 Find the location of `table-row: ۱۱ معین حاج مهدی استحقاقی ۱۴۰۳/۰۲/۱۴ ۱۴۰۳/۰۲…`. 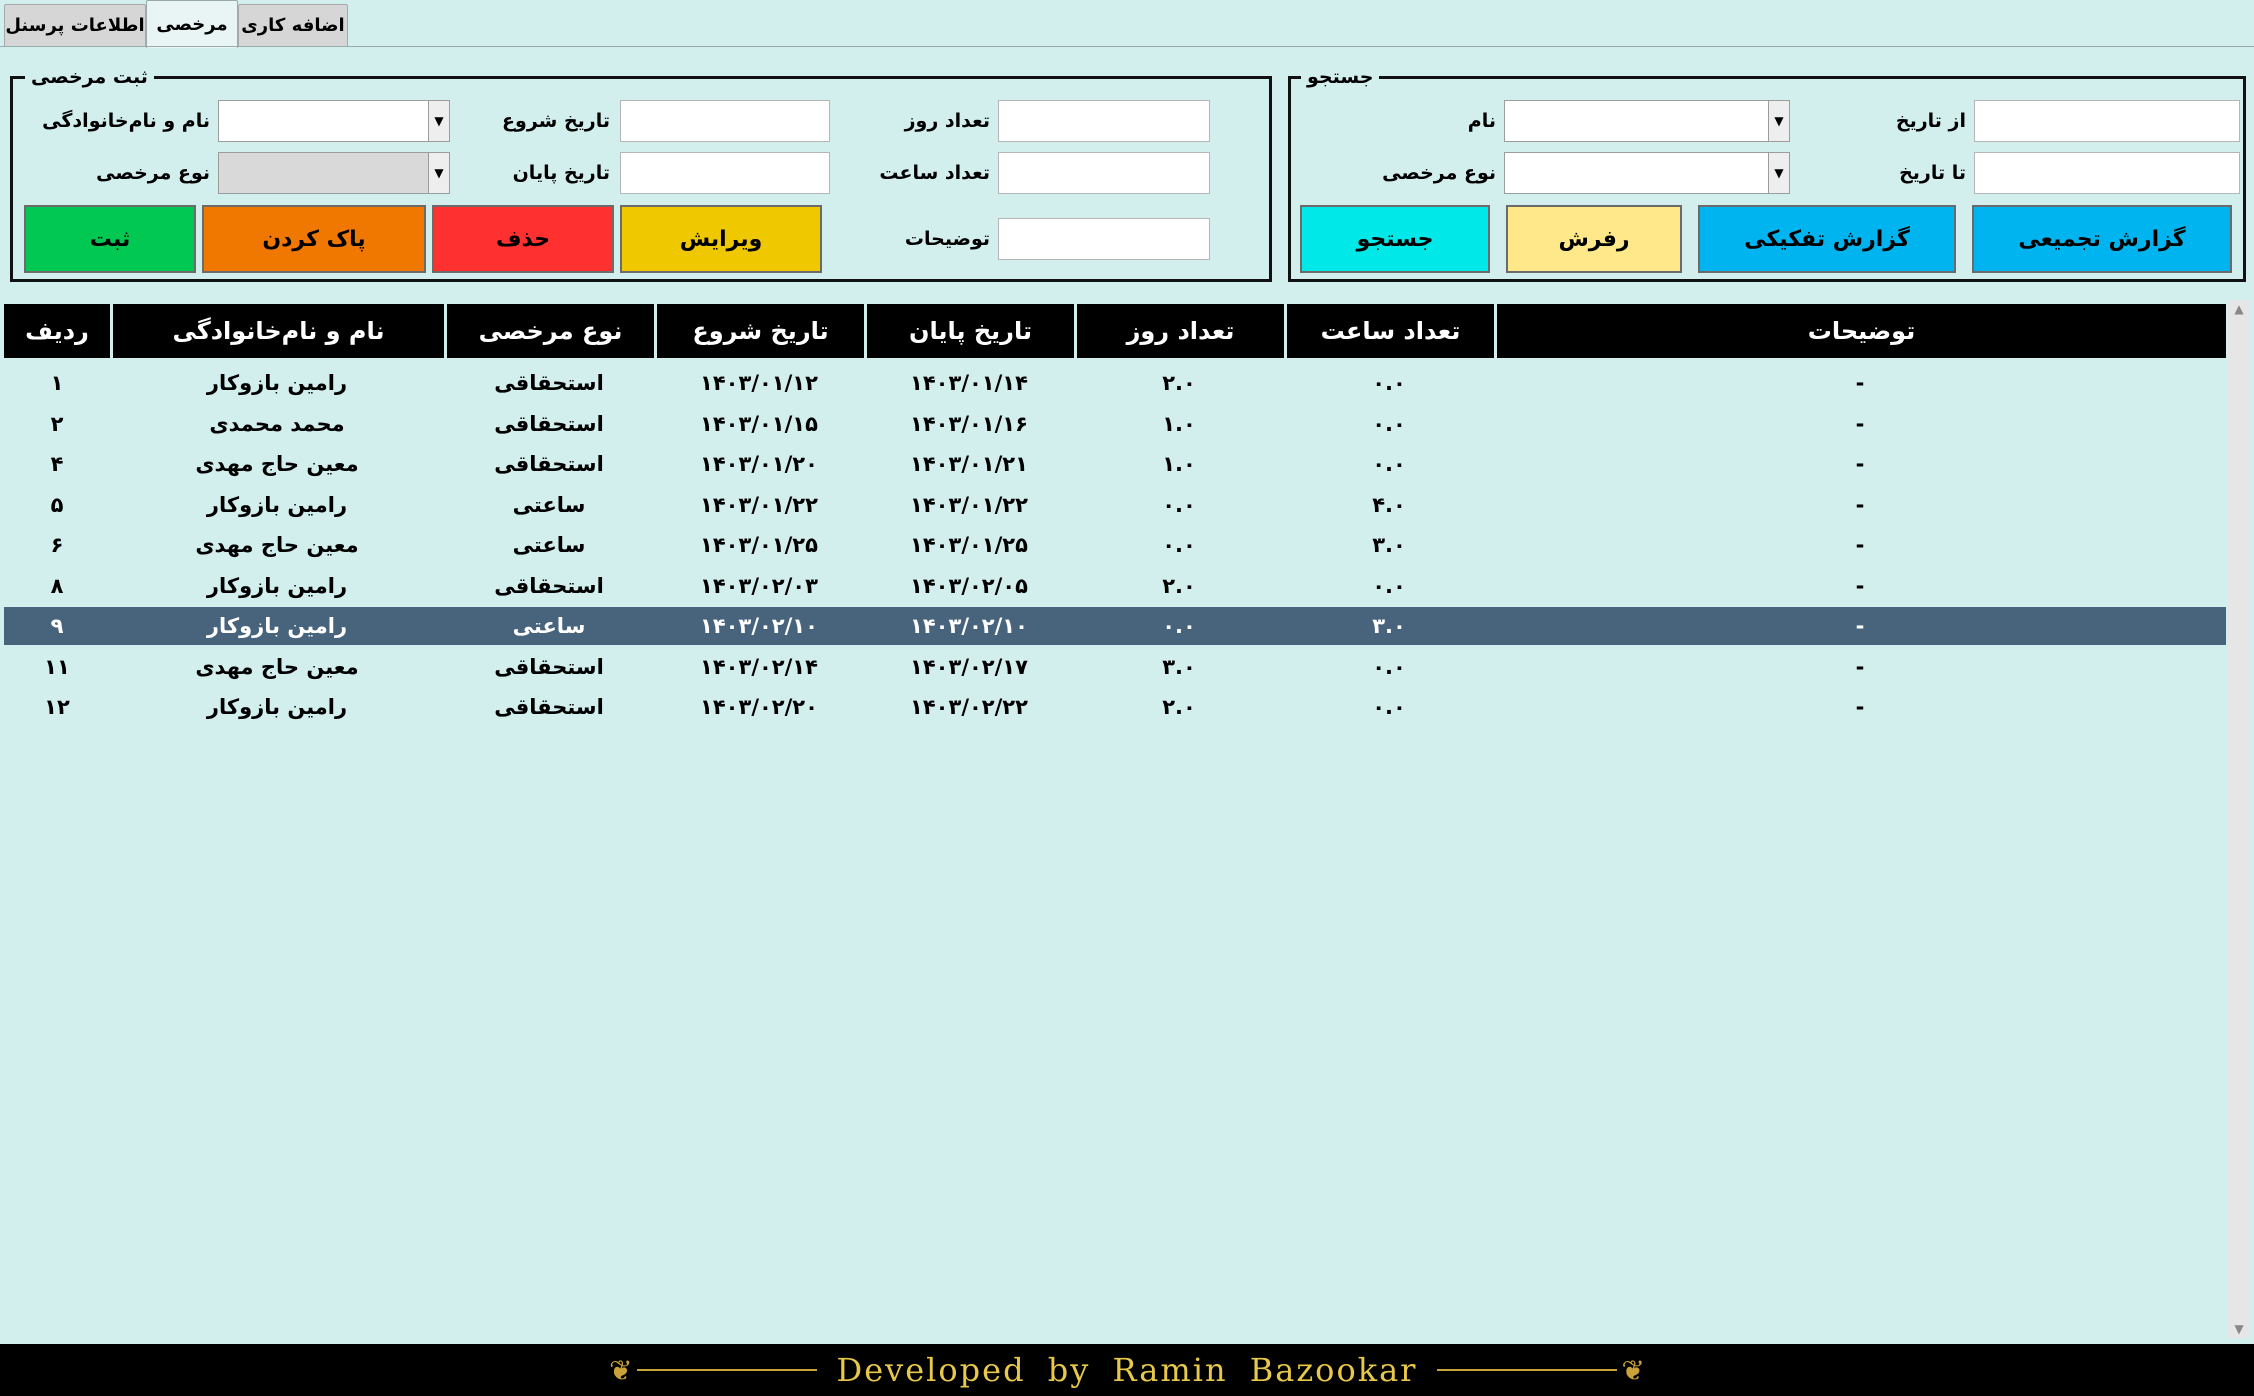

table-row: ۱۱ معین حاج مهدی استحقاقی ۱۴۰۳/۰۲/۱۴ ۱۴۰۳/۰۲… is located at coordinates (1115, 667).